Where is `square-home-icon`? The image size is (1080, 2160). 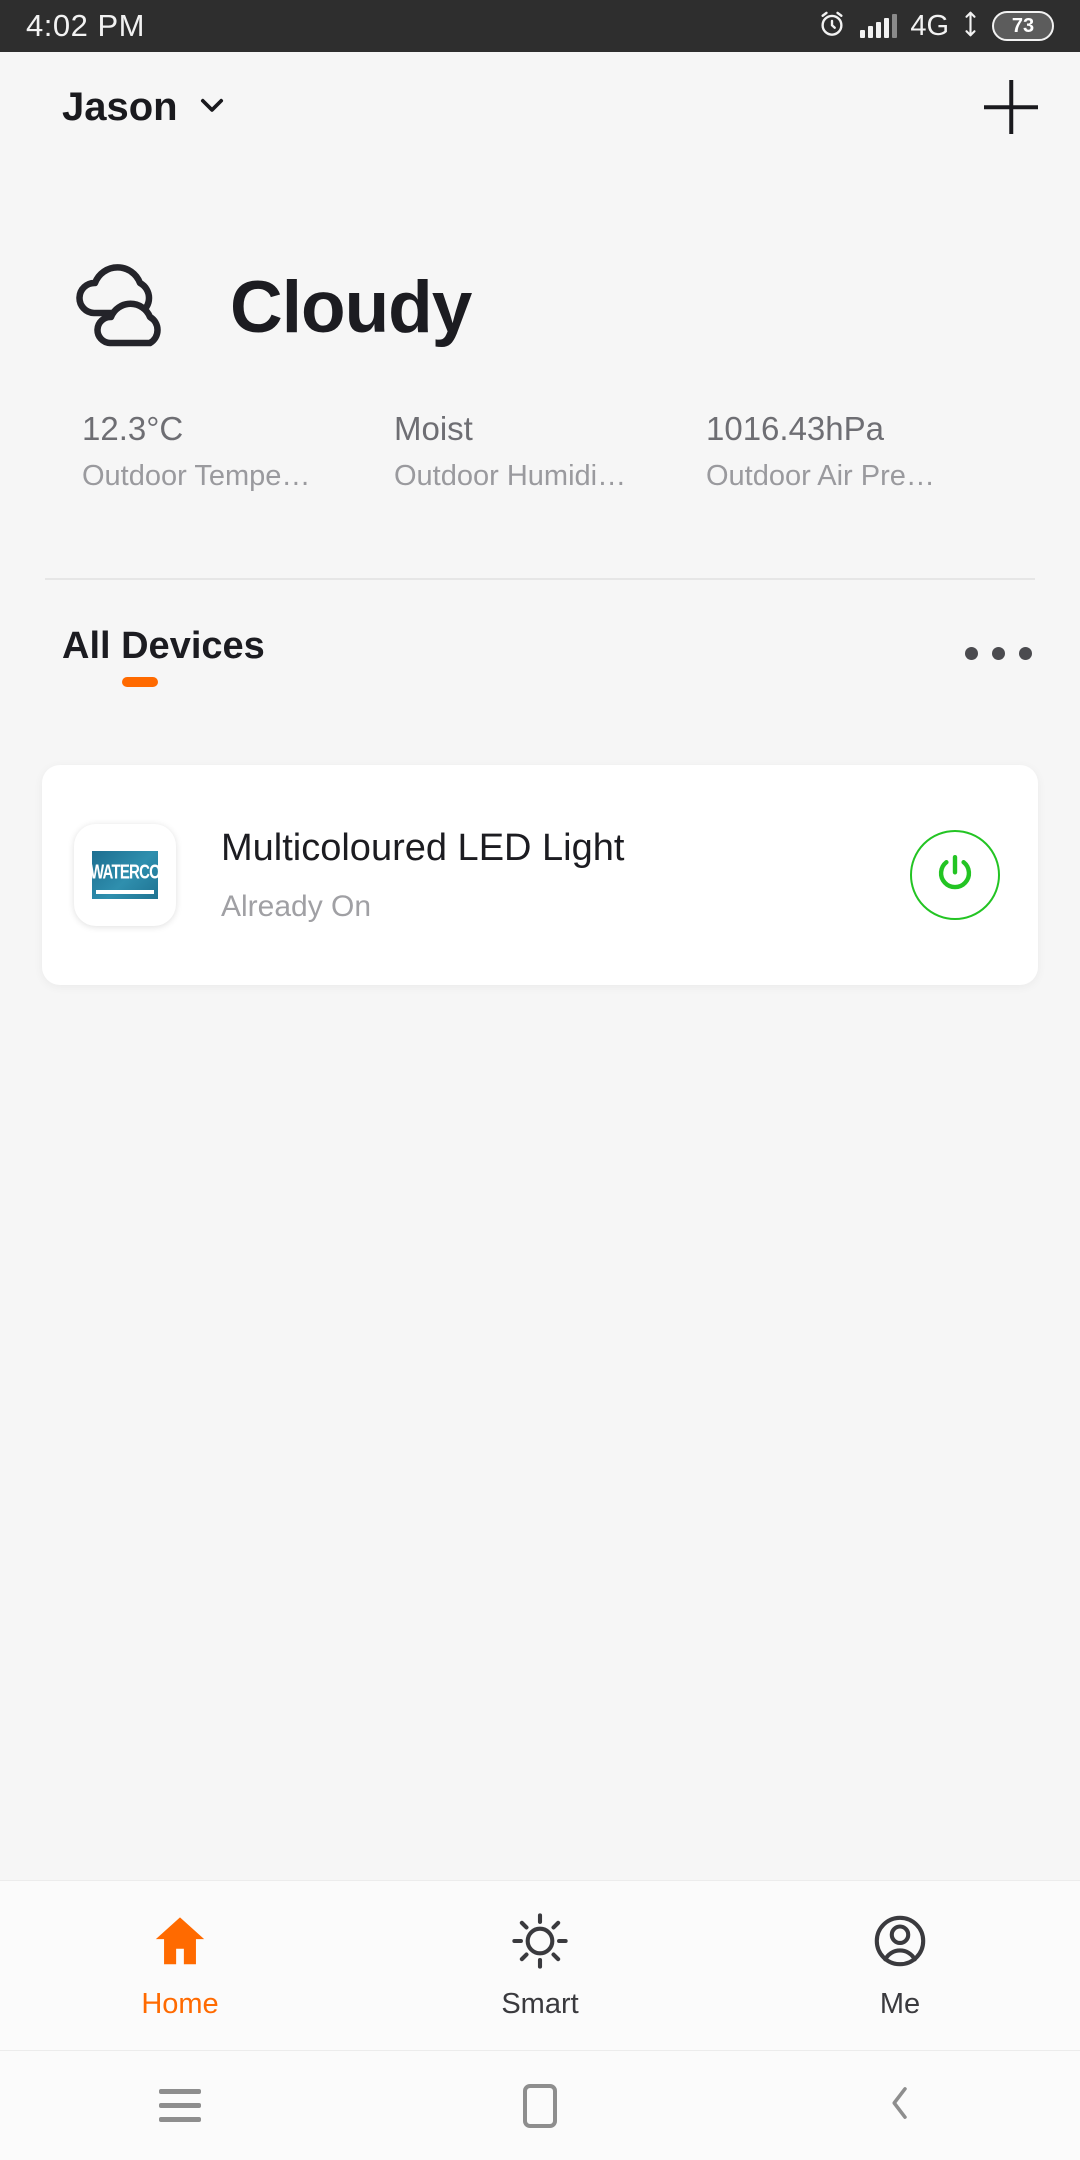 square-home-icon is located at coordinates (540, 2105).